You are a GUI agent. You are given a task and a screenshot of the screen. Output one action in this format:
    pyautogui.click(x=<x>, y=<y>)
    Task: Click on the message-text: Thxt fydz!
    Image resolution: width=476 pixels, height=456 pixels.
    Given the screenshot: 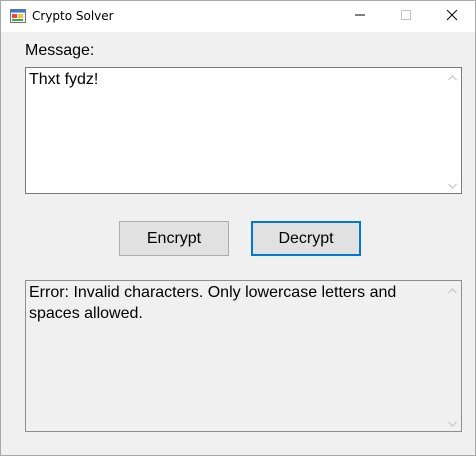 What is the action you would take?
    pyautogui.click(x=235, y=79)
    